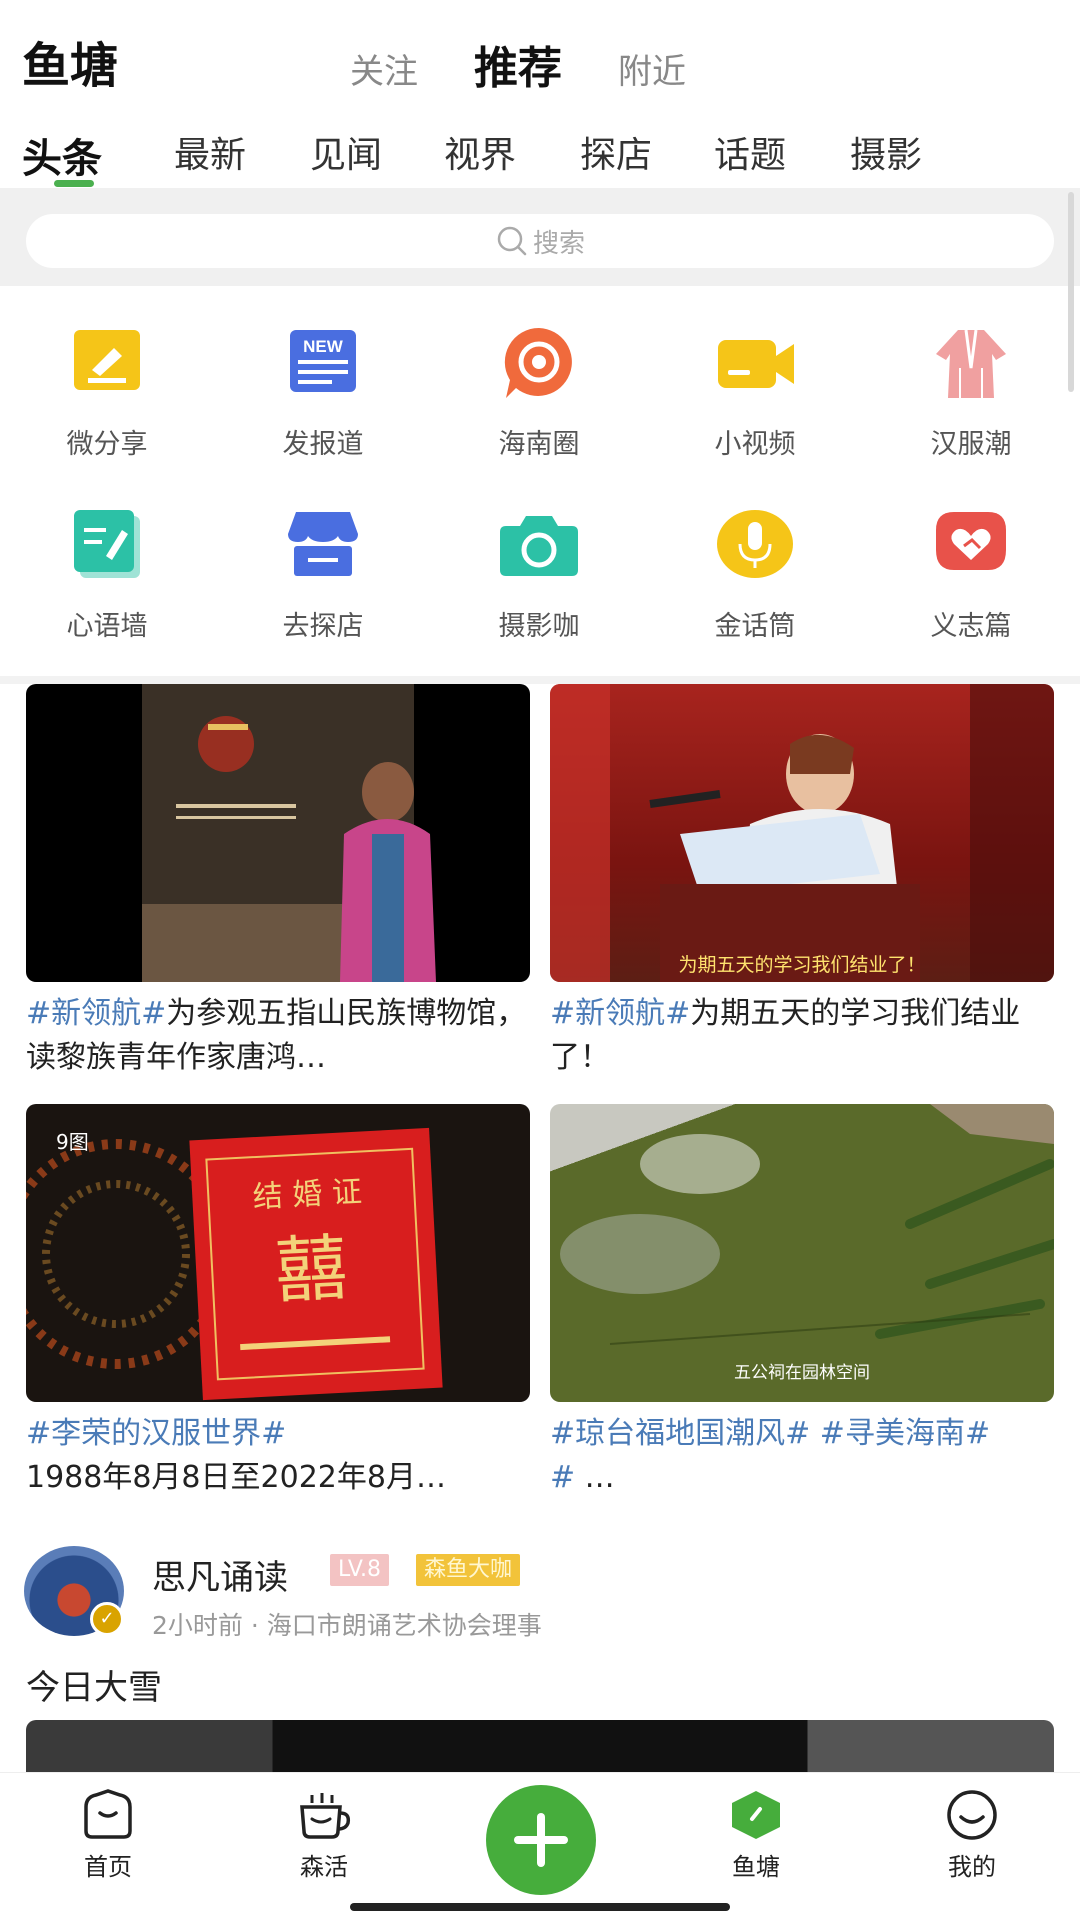 Image resolution: width=1080 pixels, height=1920 pixels. I want to click on share-note-icon, so click(107, 360).